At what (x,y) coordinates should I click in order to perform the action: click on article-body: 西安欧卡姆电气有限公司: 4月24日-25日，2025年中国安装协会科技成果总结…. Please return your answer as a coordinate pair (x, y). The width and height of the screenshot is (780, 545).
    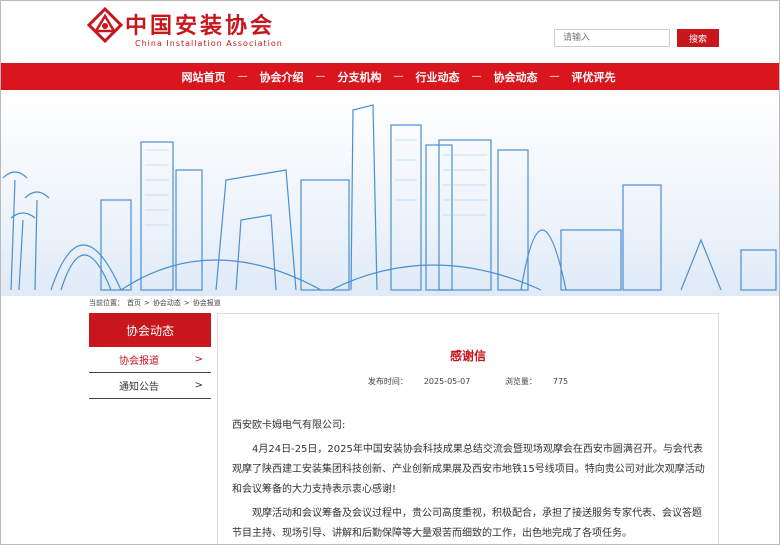
    Looking at the image, I should click on (471, 480).